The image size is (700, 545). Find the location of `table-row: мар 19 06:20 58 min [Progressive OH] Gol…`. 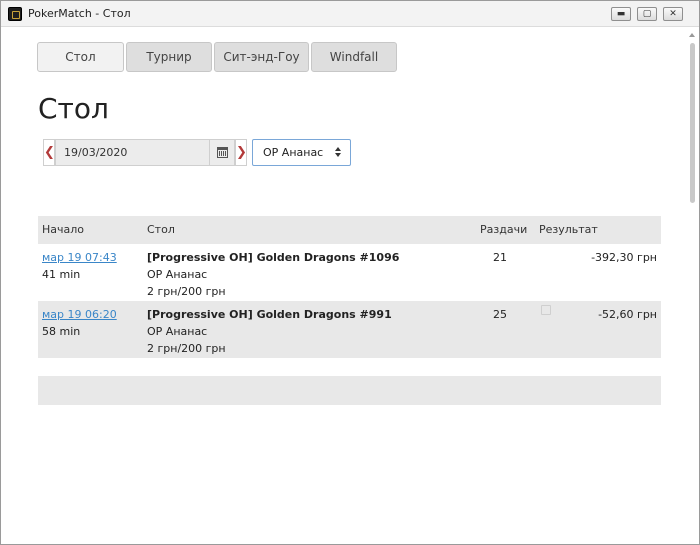

table-row: мар 19 06:20 58 min [Progressive OH] Gol… is located at coordinates (349, 329).